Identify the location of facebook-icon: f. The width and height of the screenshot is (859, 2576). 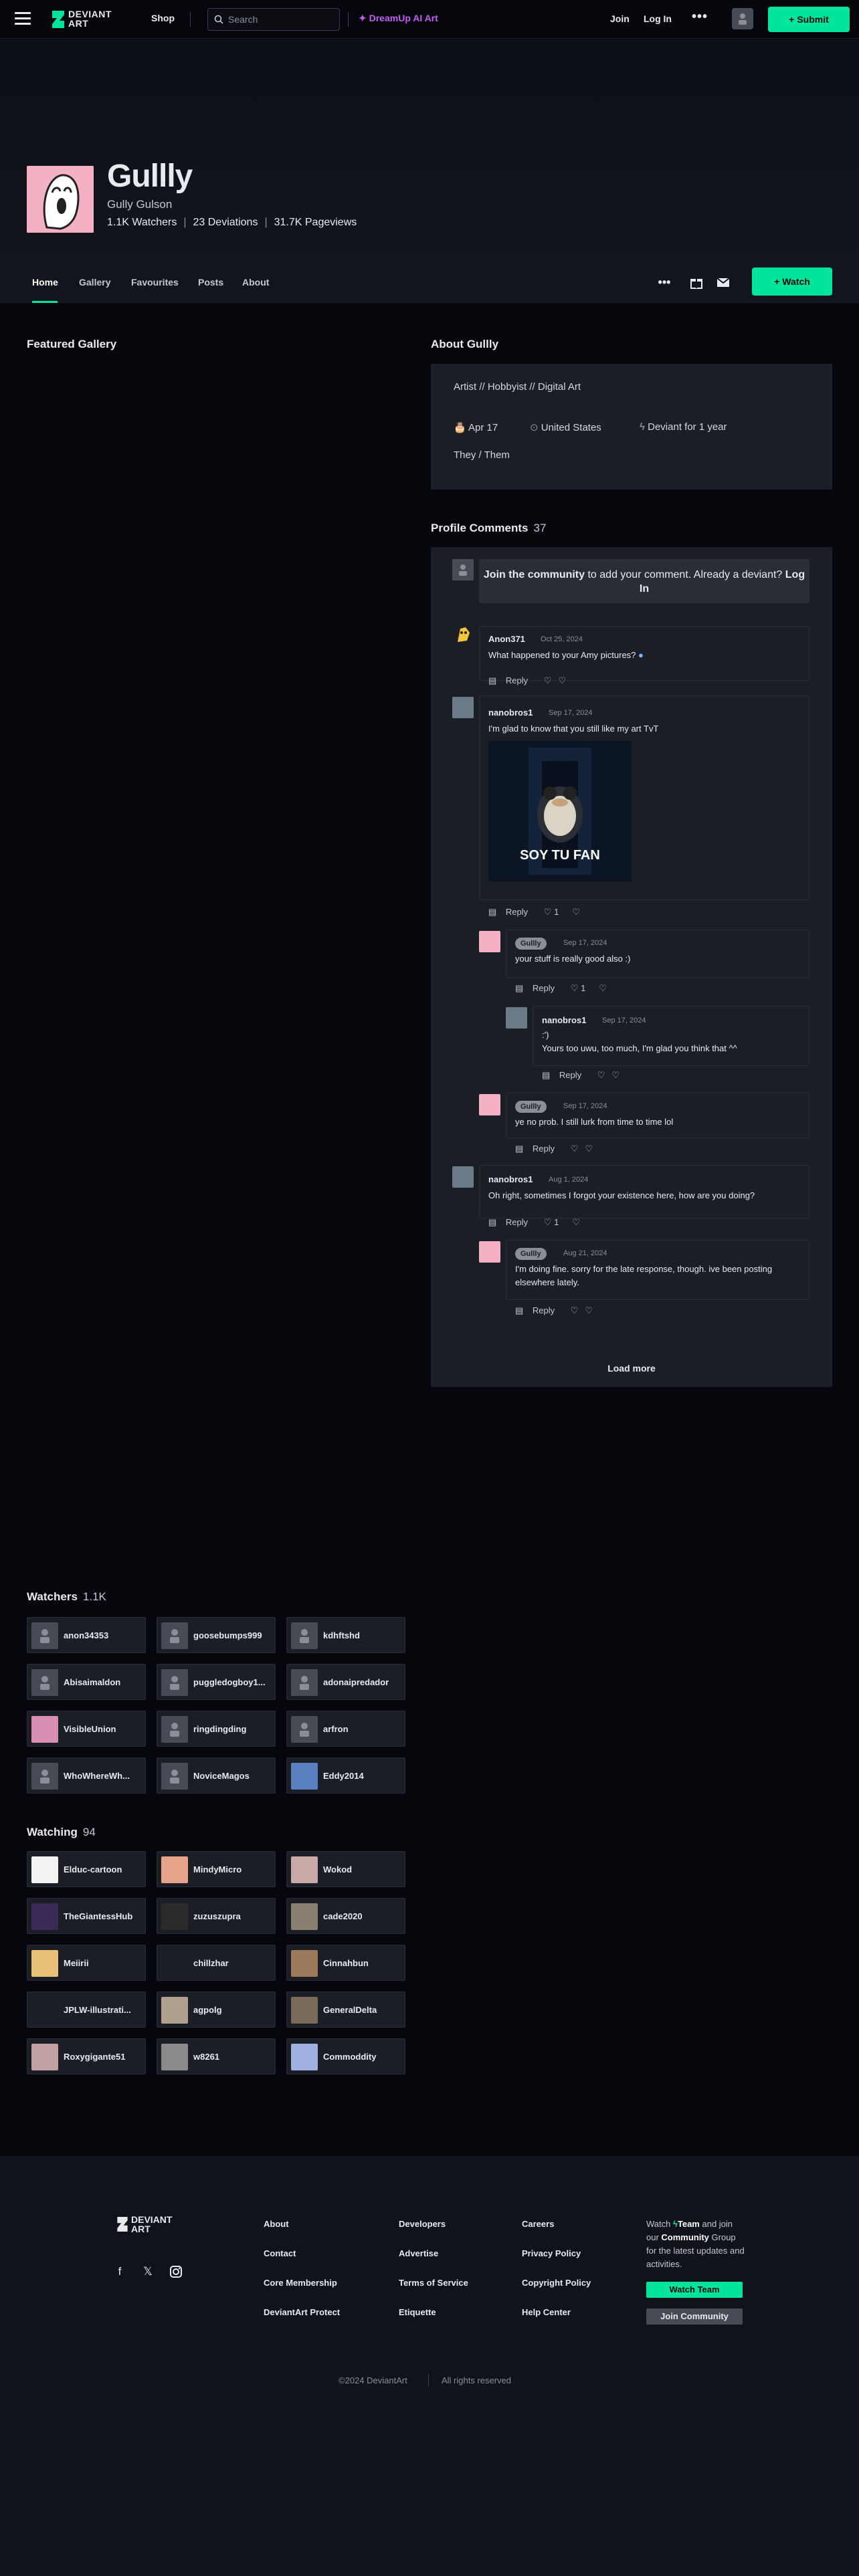
(120, 2272).